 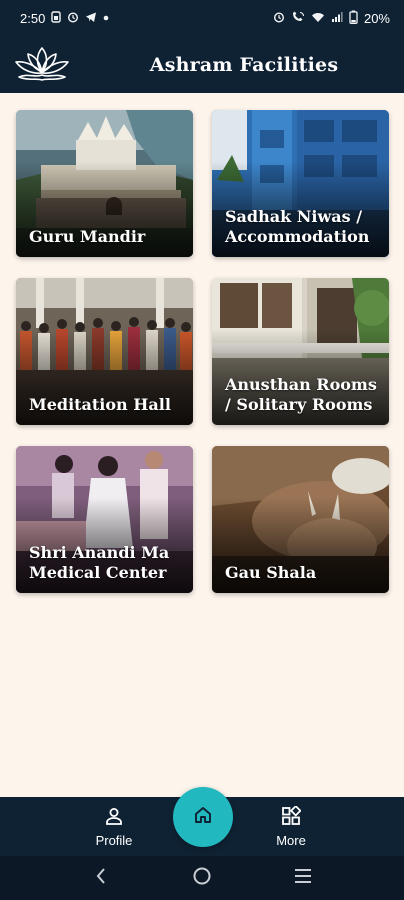 I want to click on card-label: Gau Shala, so click(x=271, y=572).